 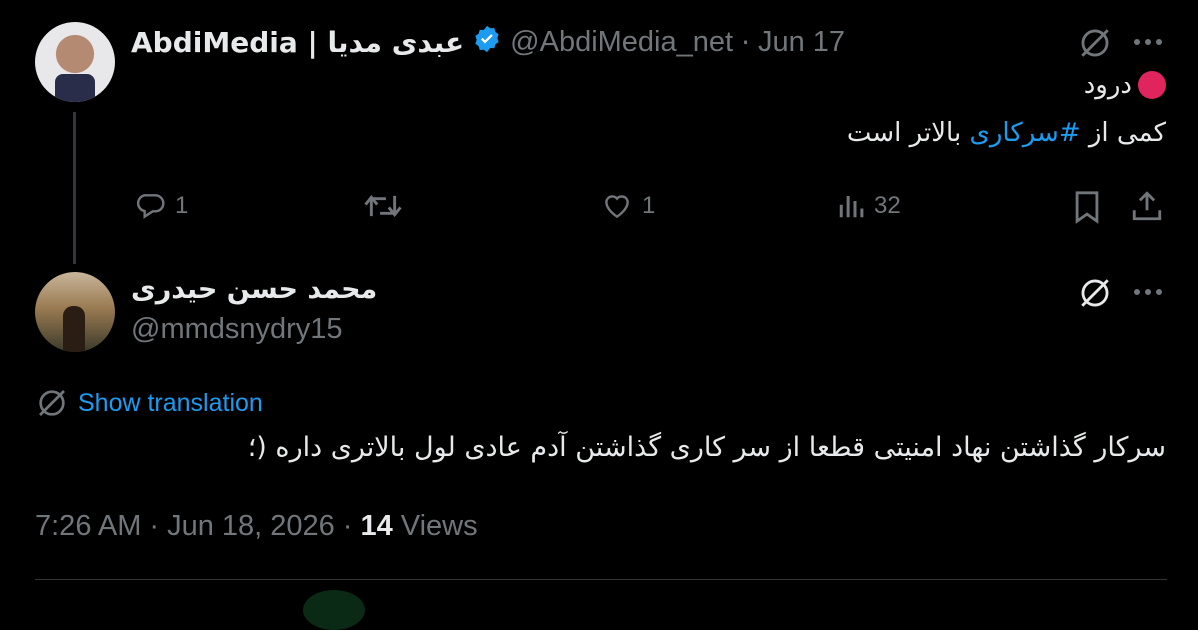 I want to click on like-button: 1, so click(x=627, y=206).